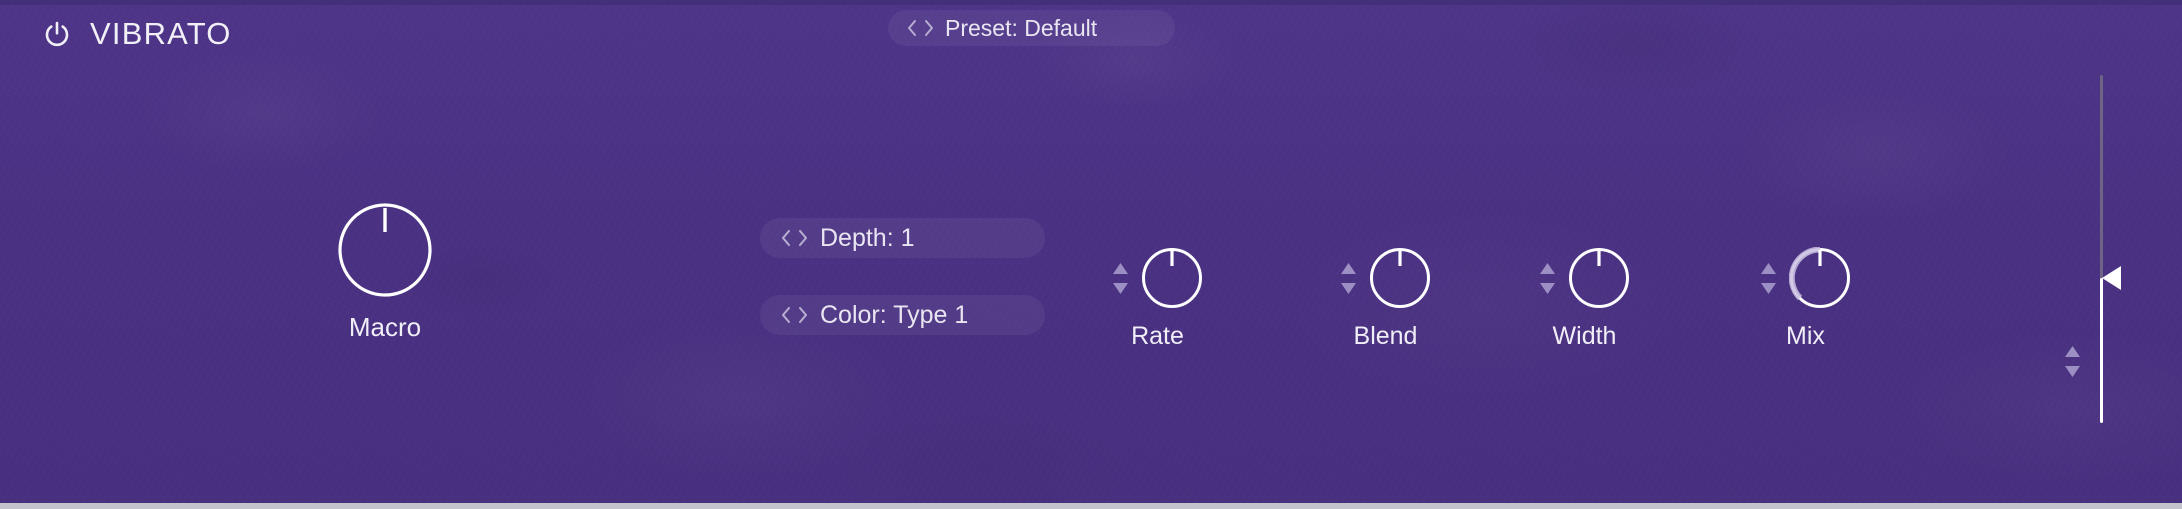 This screenshot has width=2182, height=509. Describe the element at coordinates (867, 237) in the screenshot. I see `depth-label: Depth: 1` at that location.